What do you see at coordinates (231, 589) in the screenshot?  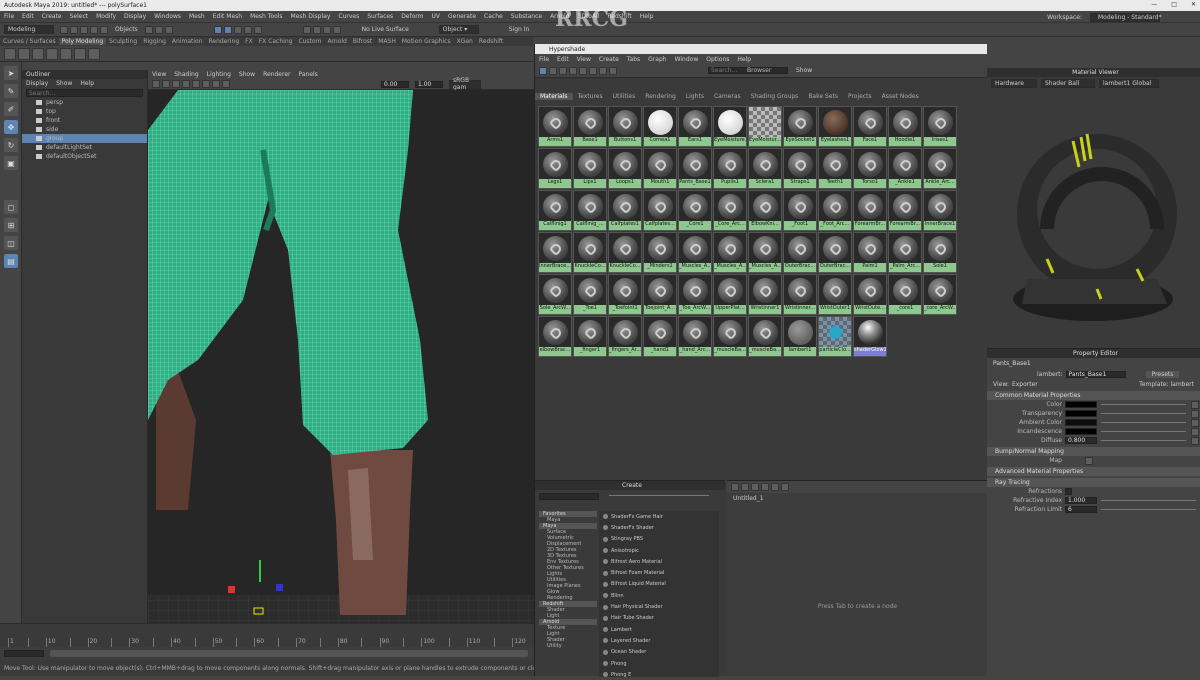 I see `gizmo-x-handle` at bounding box center [231, 589].